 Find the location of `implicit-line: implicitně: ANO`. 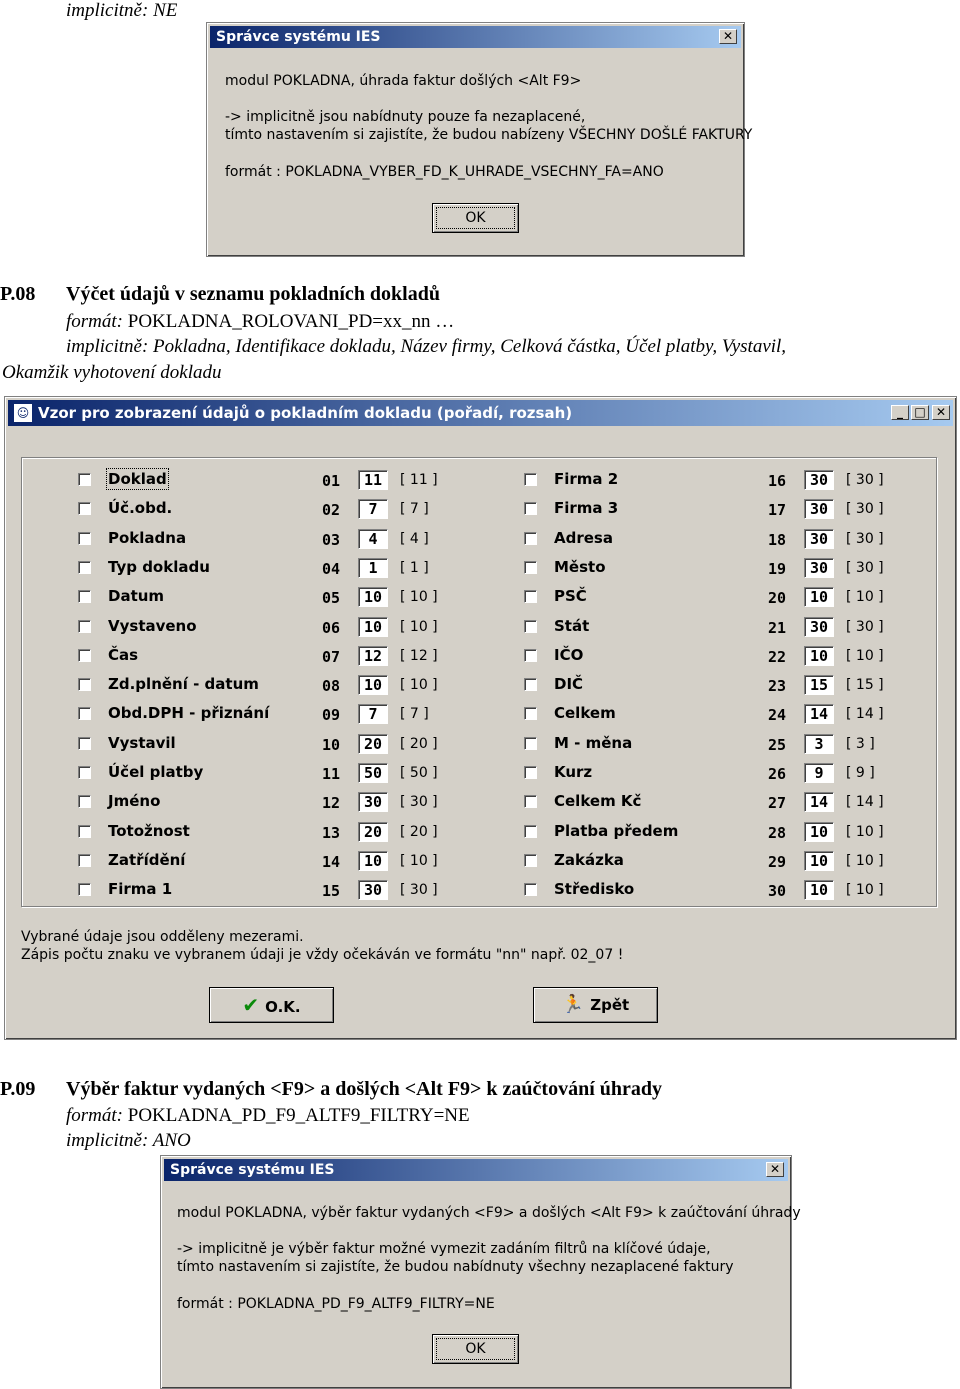

implicit-line: implicitně: ANO is located at coordinates (128, 1140).